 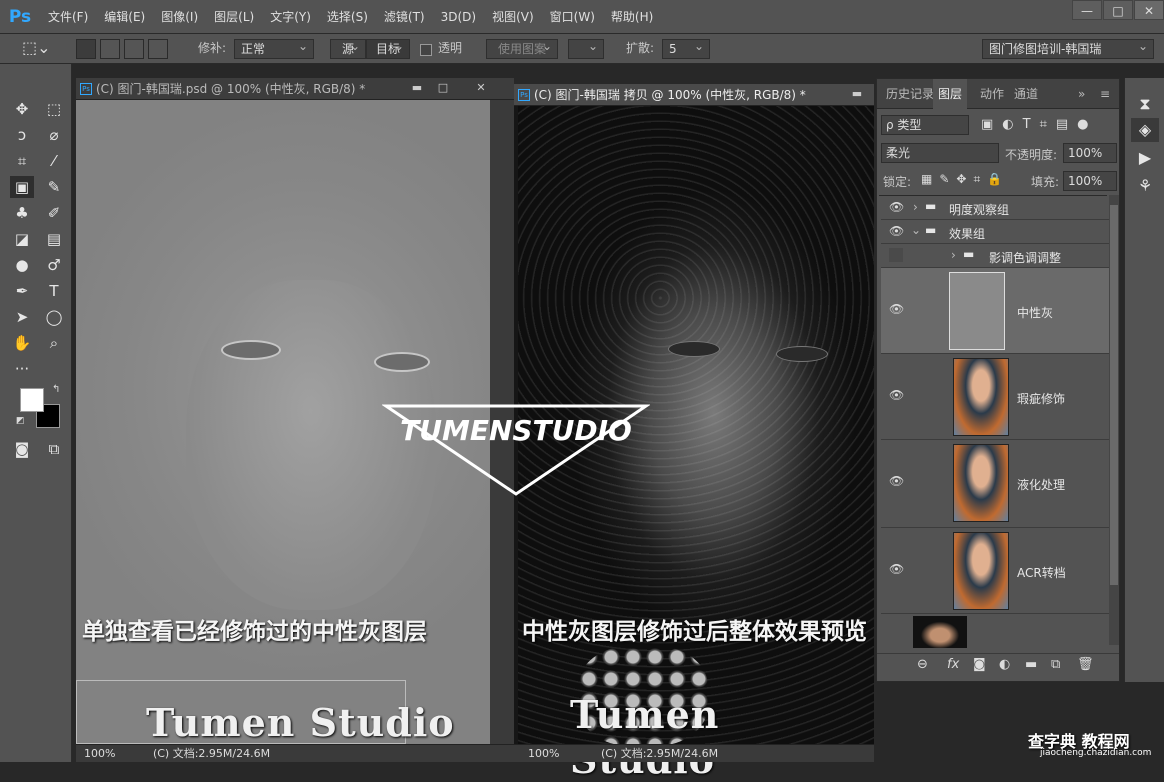 What do you see at coordinates (910, 94) in the screenshot?
I see `tab-history: 历史记录` at bounding box center [910, 94].